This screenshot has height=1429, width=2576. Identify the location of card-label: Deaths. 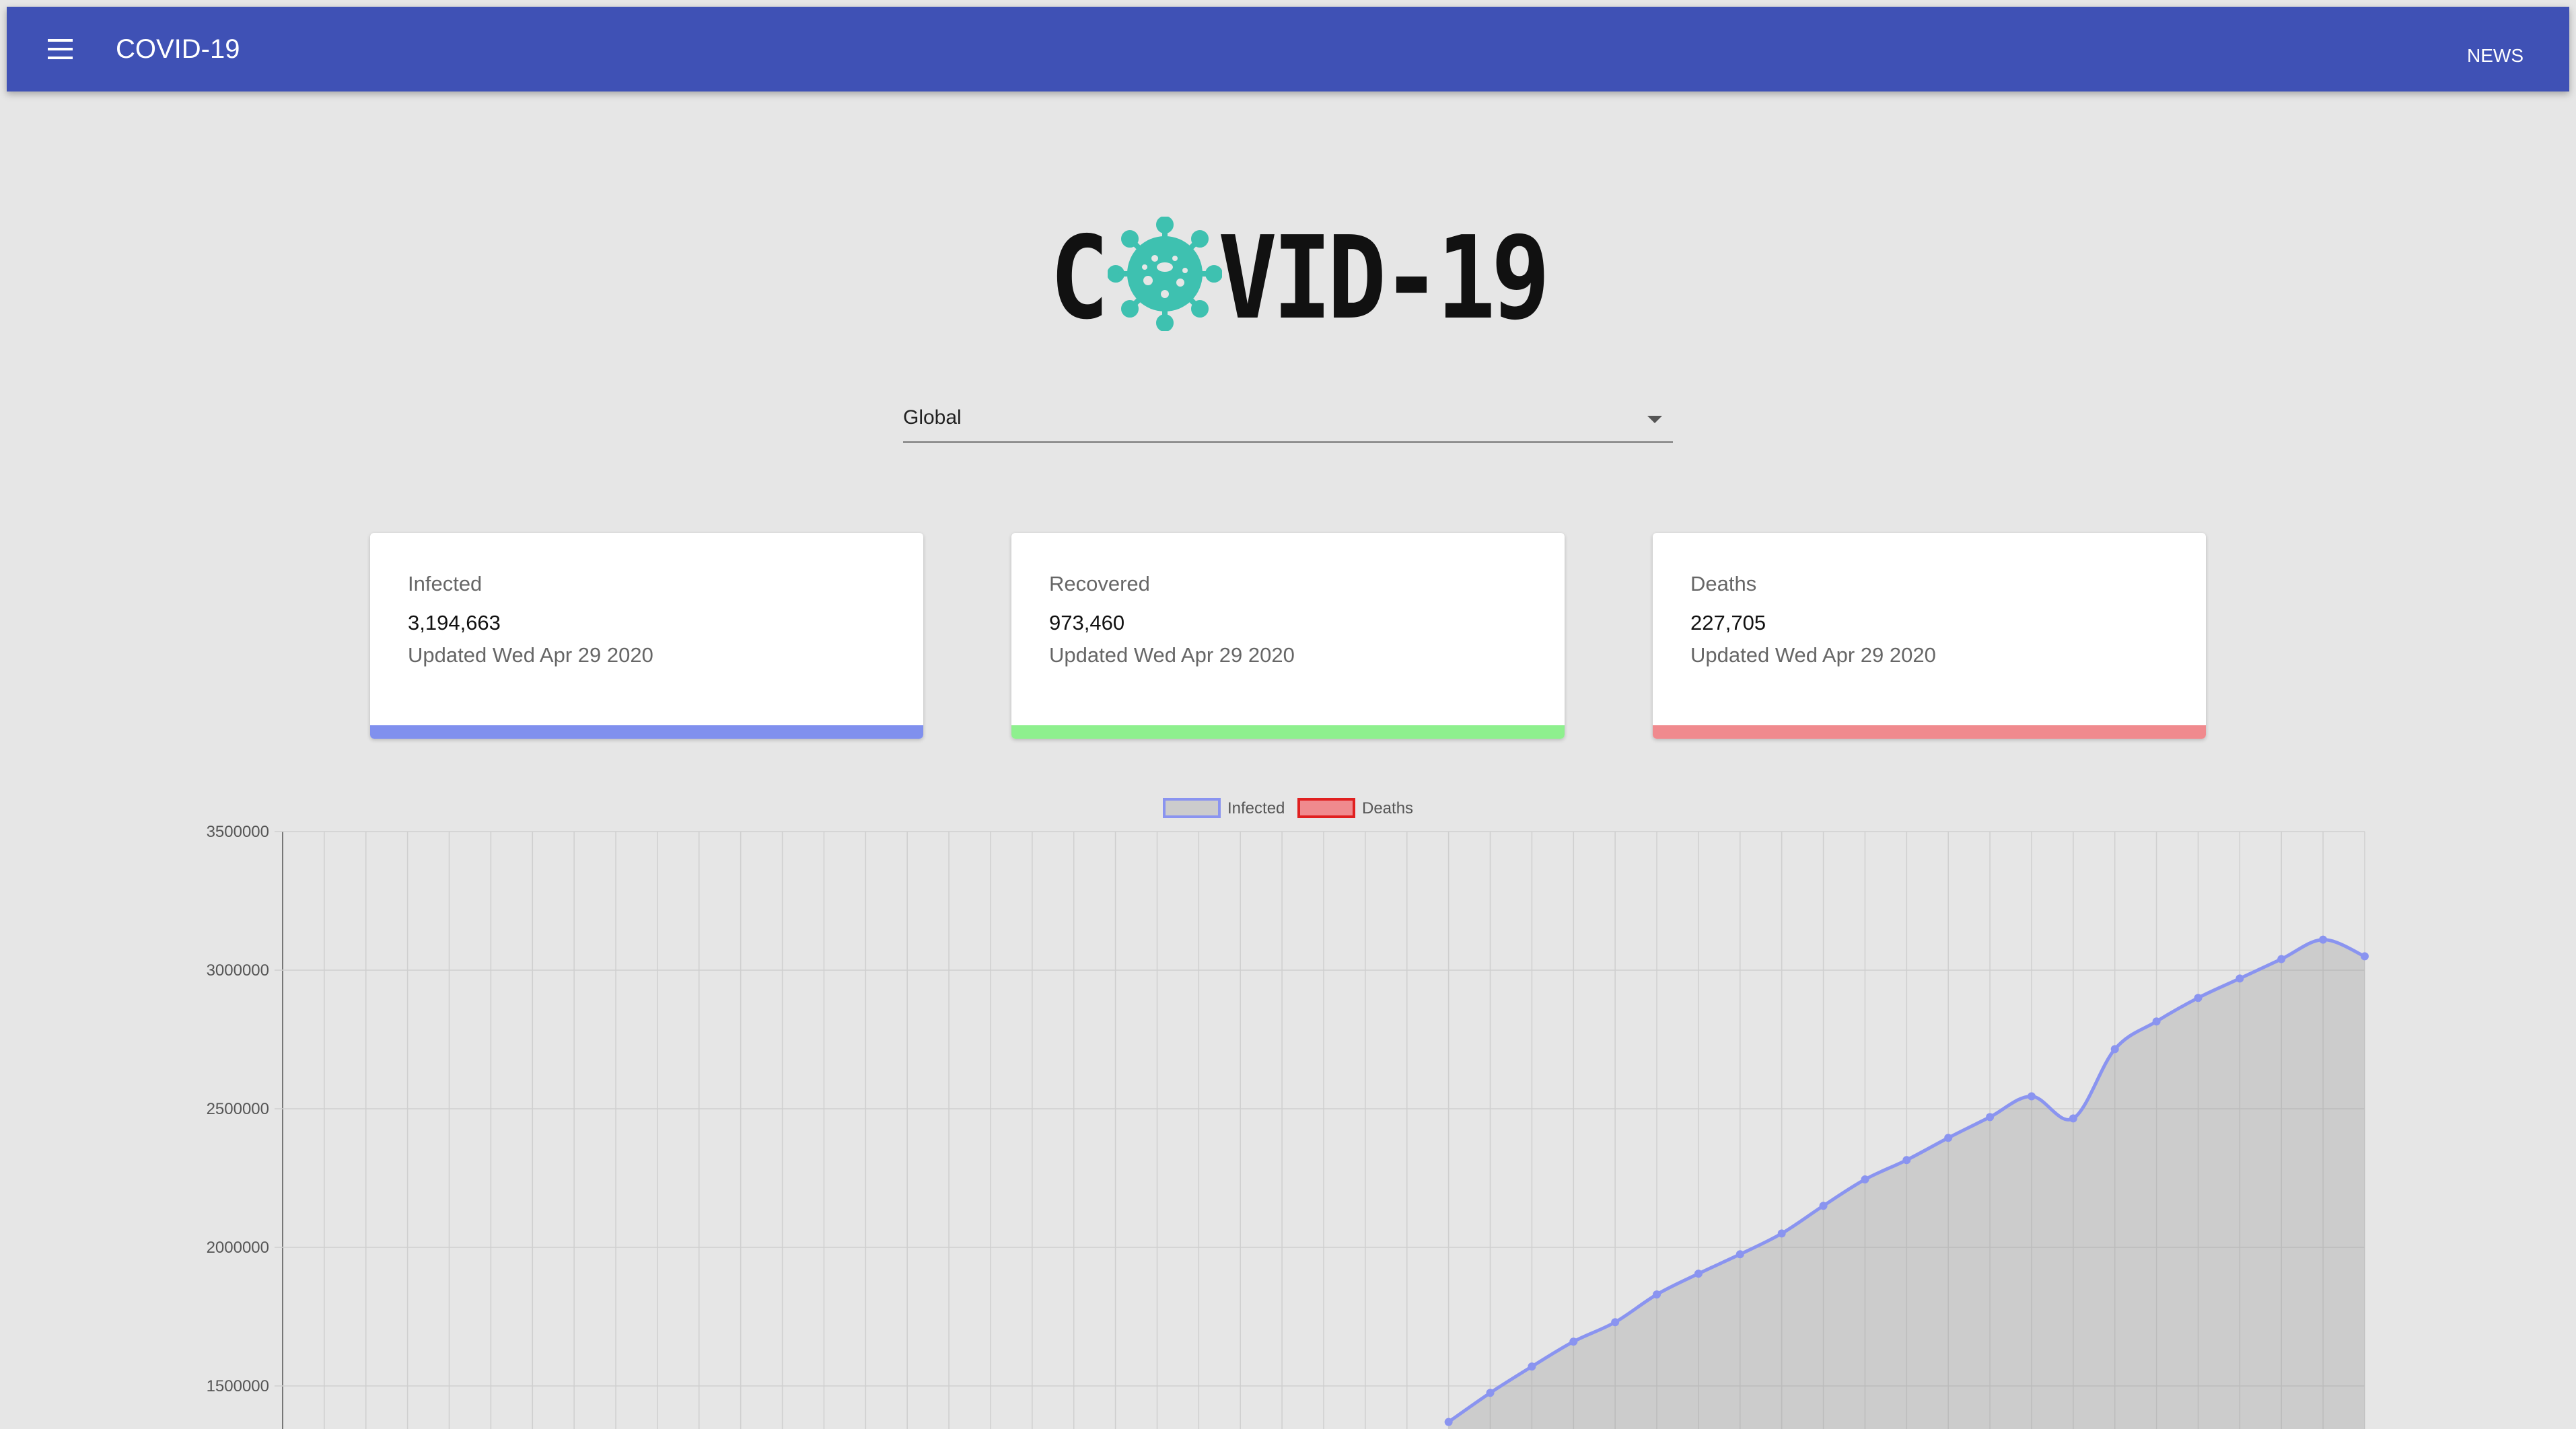
(1723, 583).